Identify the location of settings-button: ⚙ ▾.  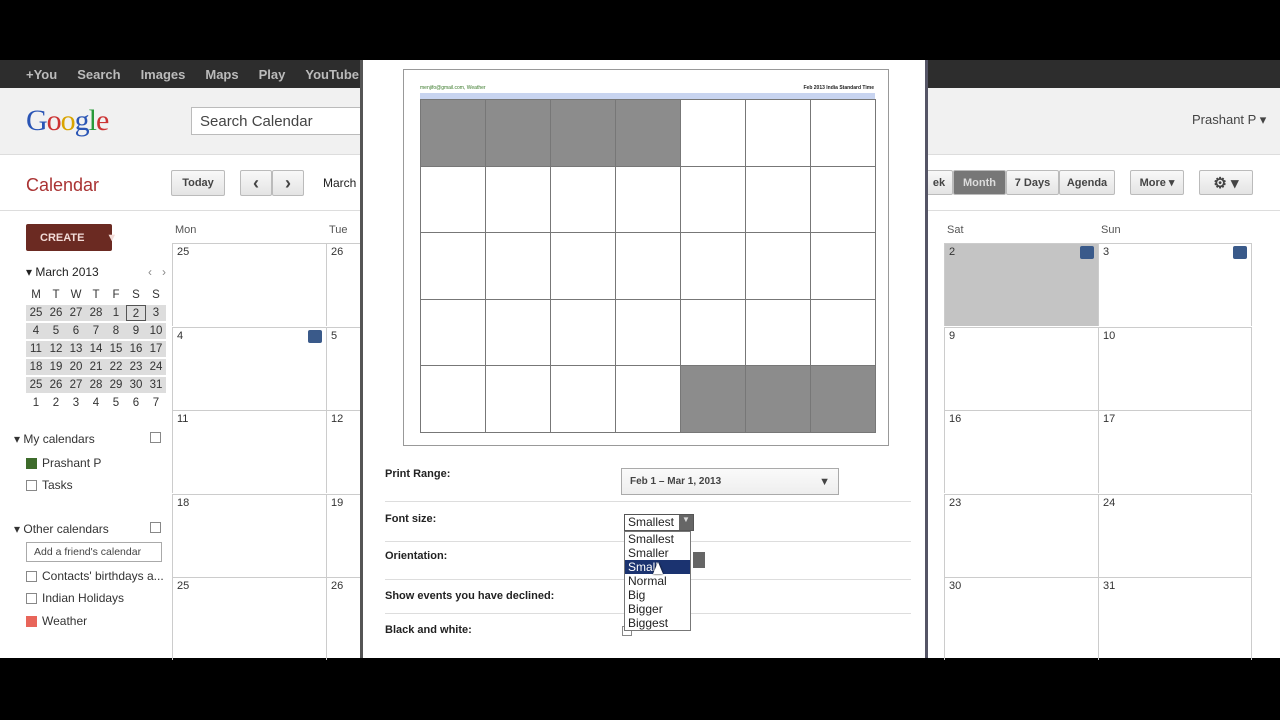
(1226, 182).